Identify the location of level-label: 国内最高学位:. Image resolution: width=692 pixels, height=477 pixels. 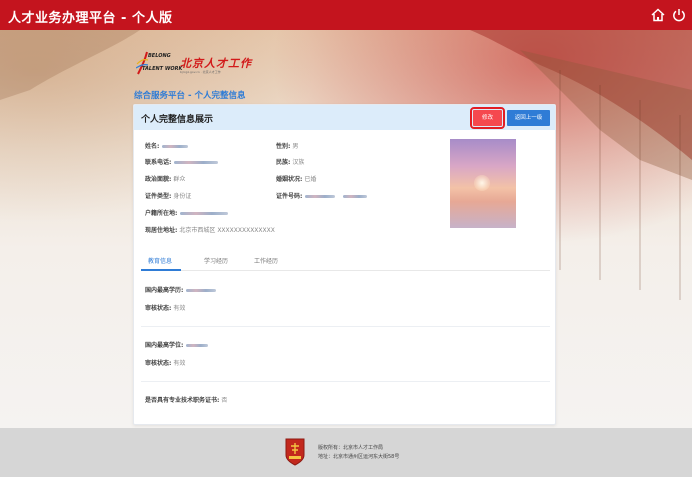
(164, 345).